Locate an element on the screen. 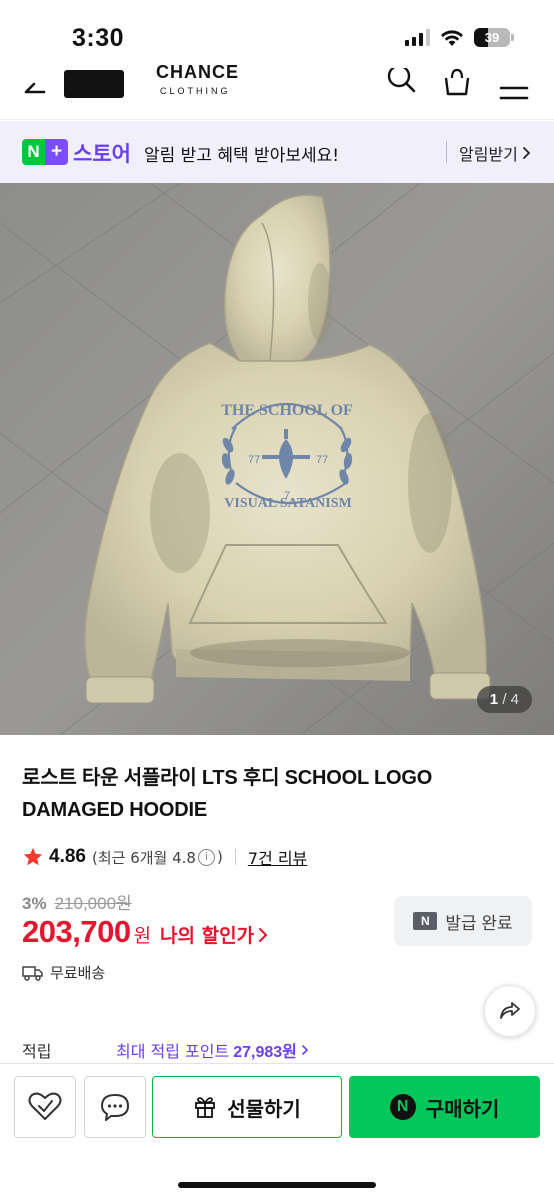 The image size is (554, 1200). share-button is located at coordinates (510, 1011).